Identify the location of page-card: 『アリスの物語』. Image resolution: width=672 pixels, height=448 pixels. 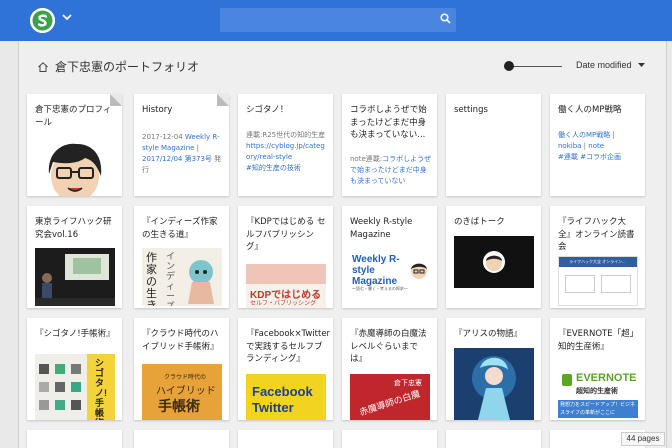
(493, 369).